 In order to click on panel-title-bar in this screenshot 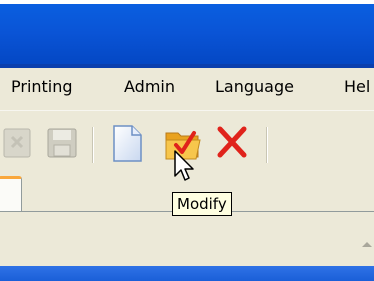, I will do `click(187, 273)`.